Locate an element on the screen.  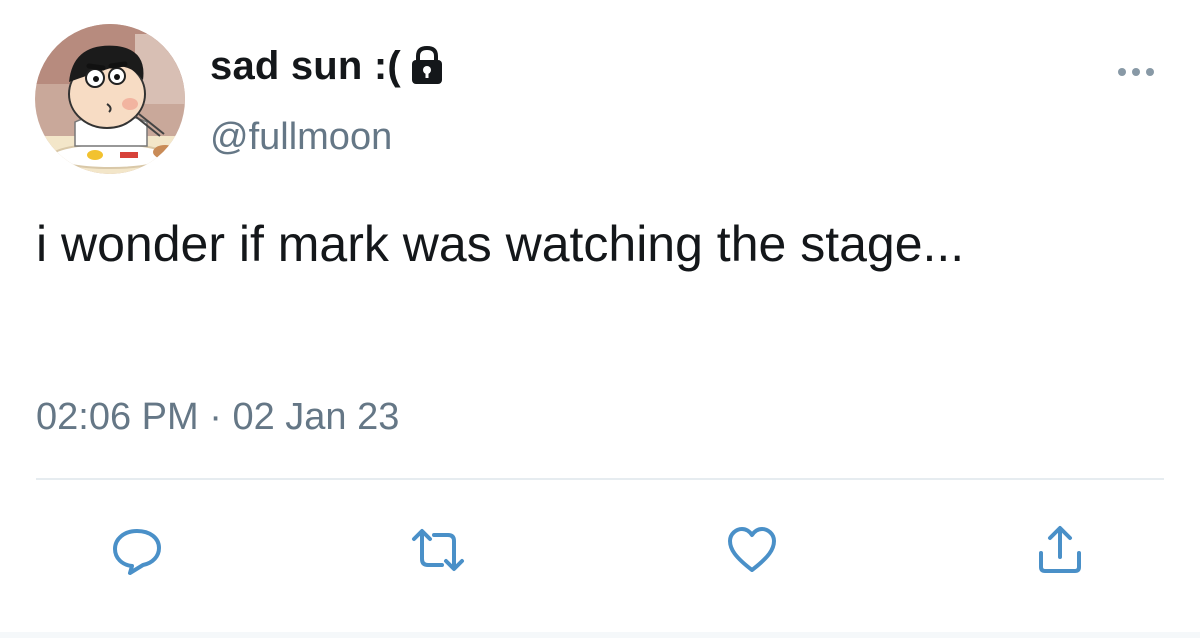
heart-icon is located at coordinates (752, 549).